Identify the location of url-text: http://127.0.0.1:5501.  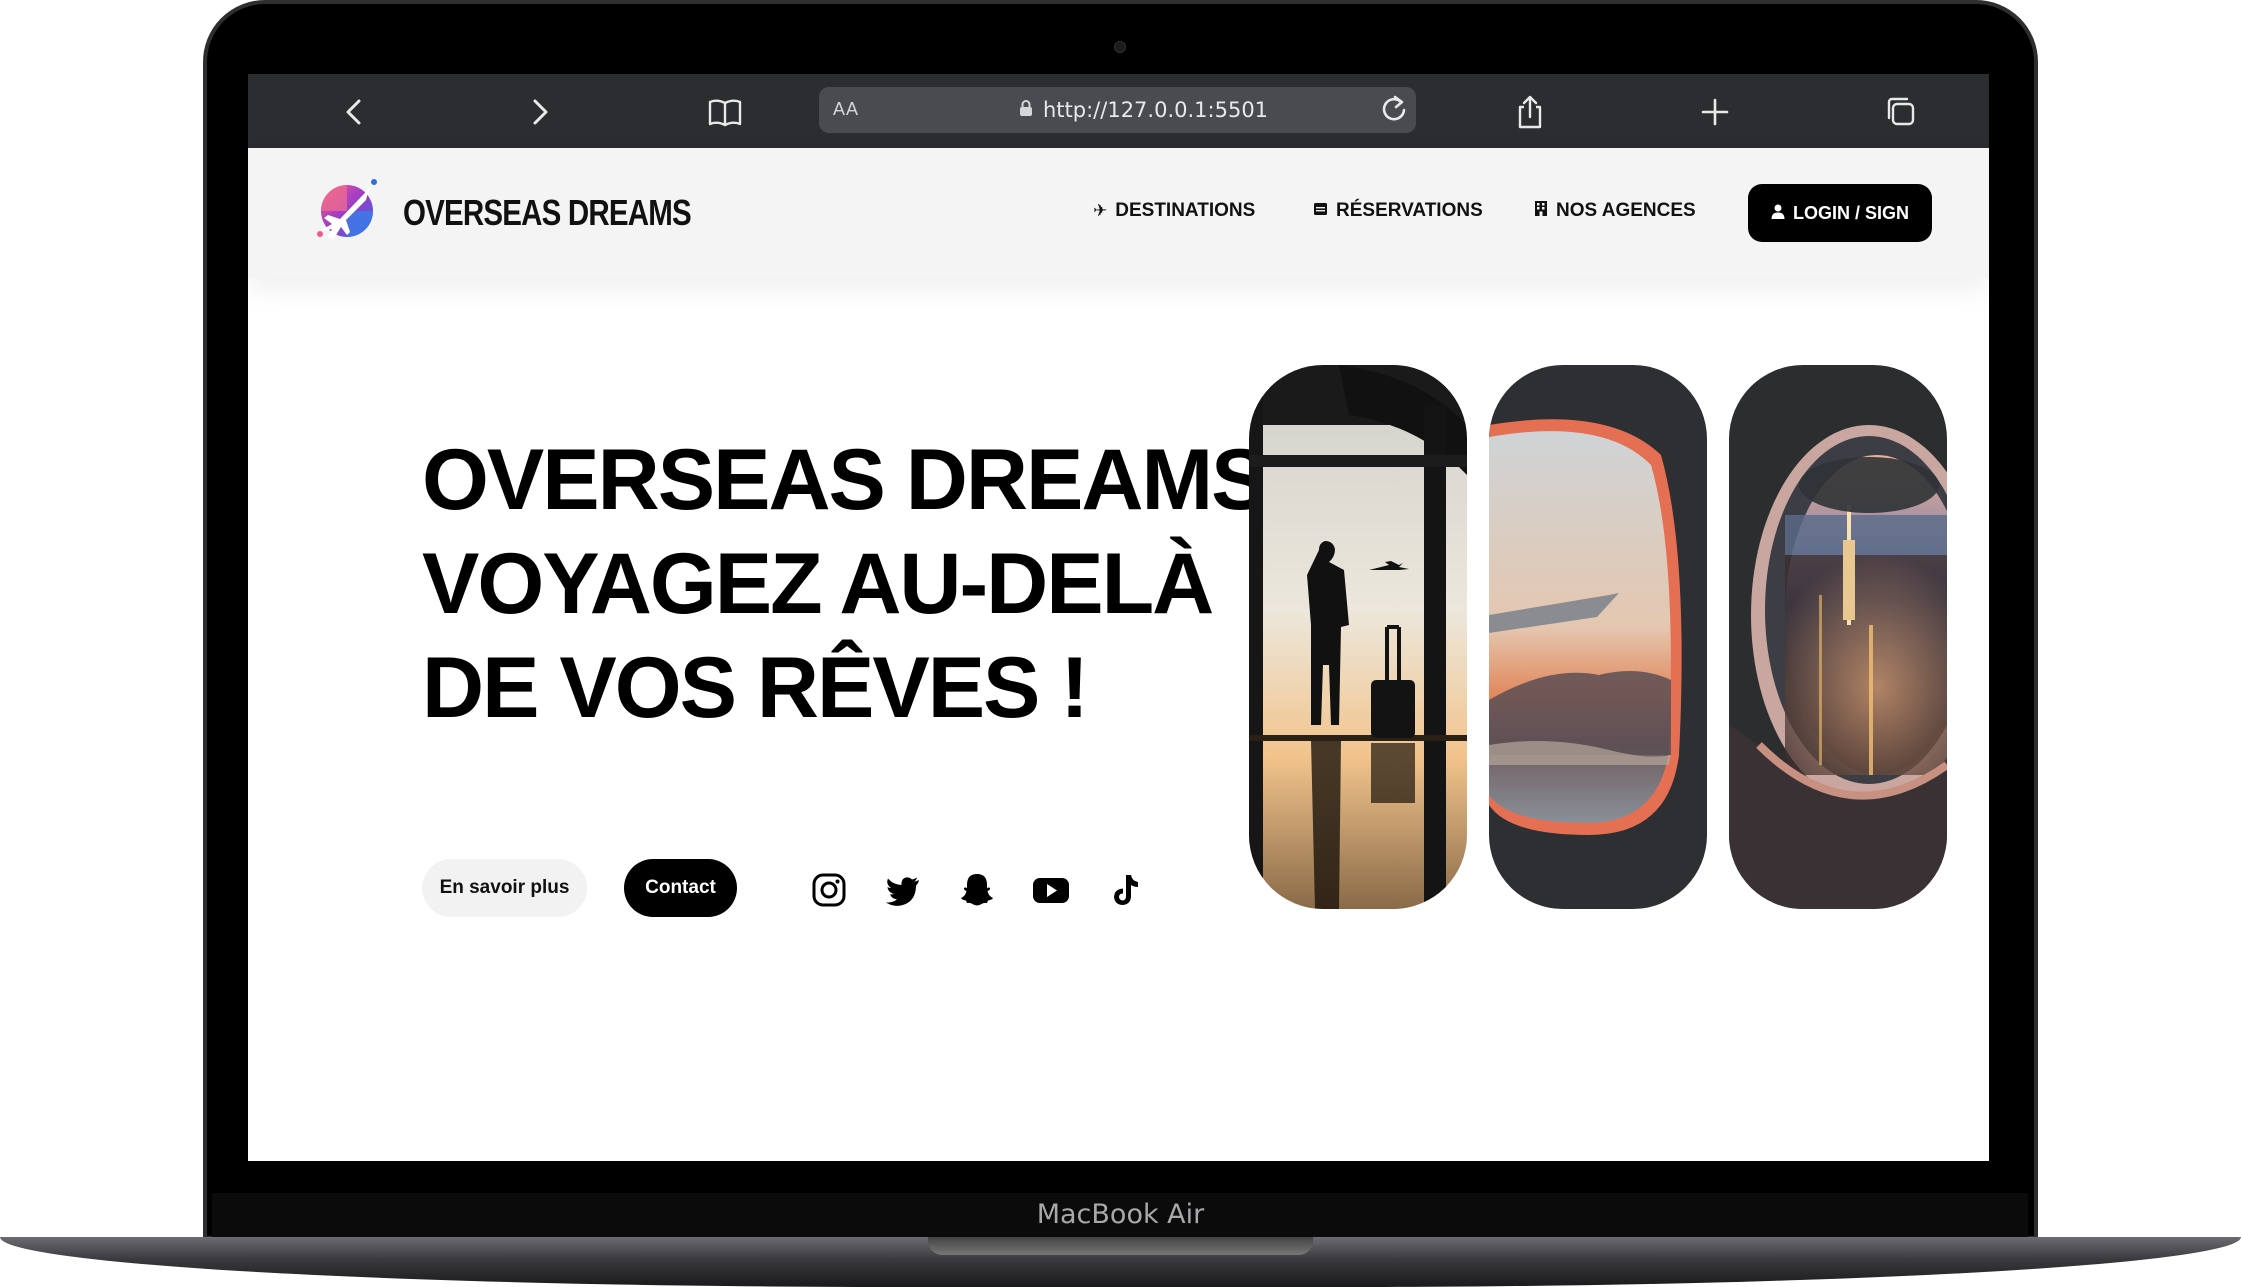
(1156, 110).